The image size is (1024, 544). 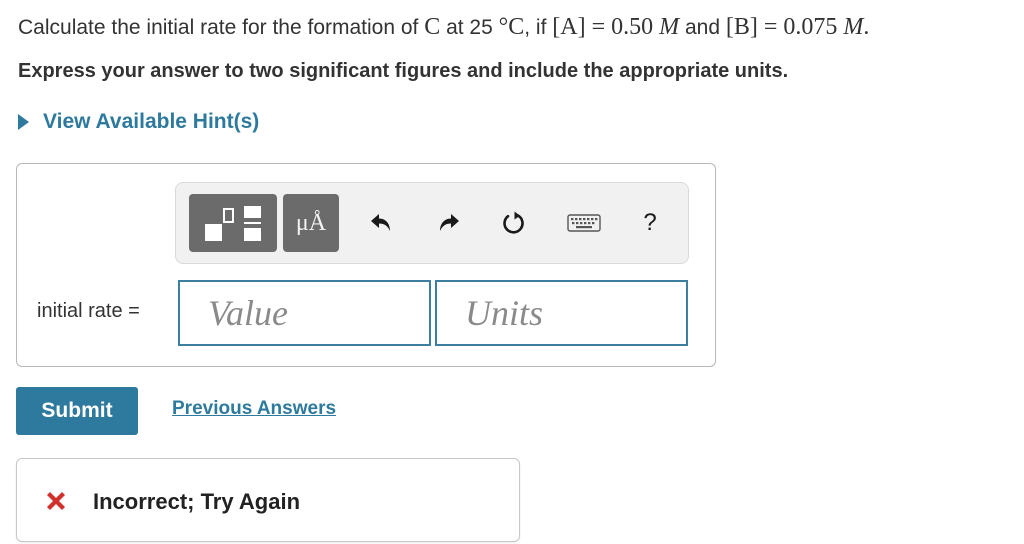 I want to click on question-if: , if, so click(x=538, y=27).